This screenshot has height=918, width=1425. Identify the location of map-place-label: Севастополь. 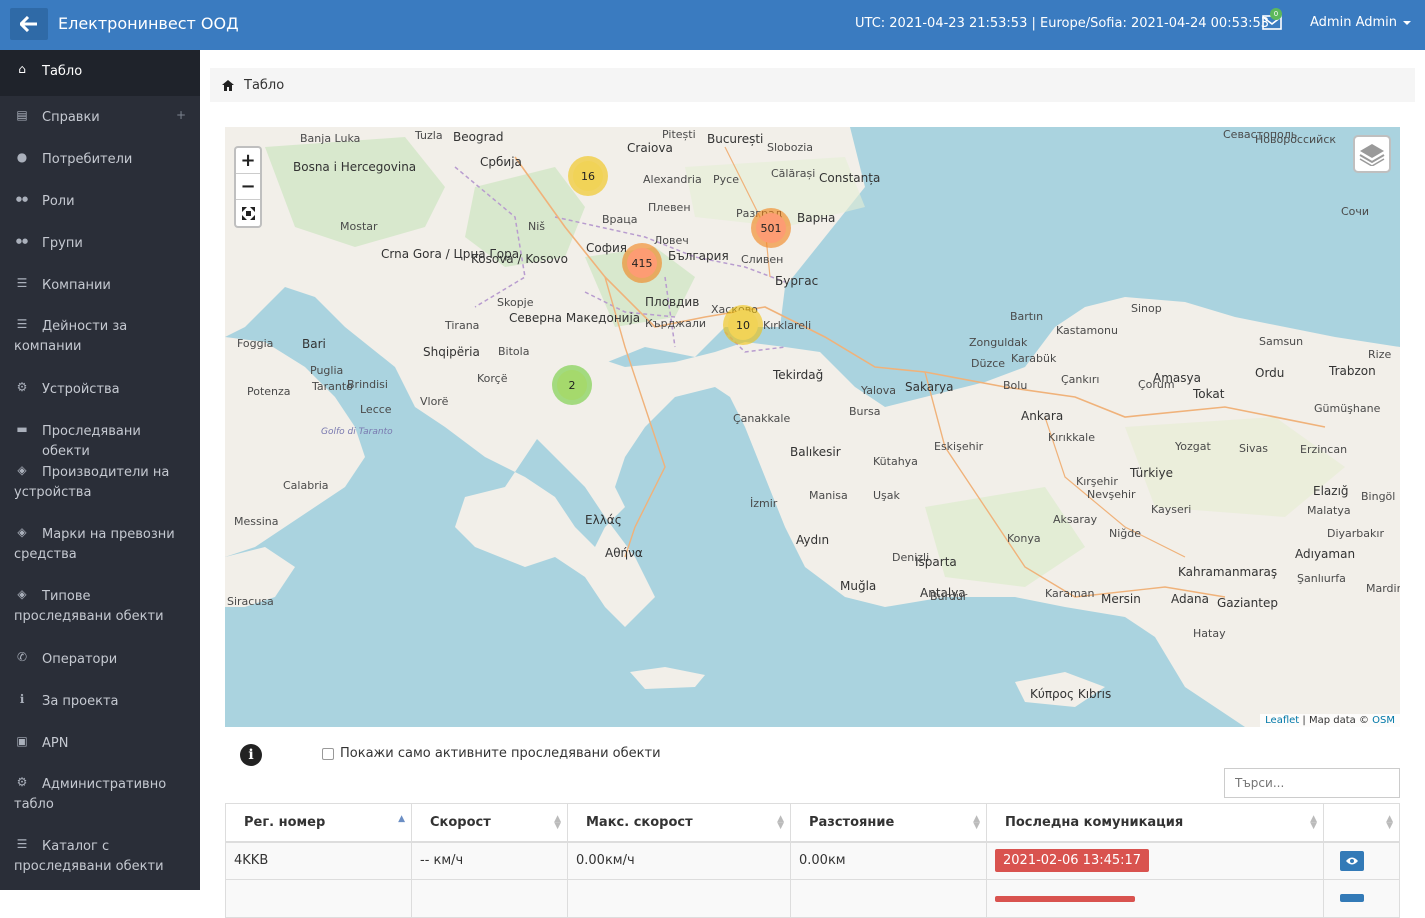
(1260, 134).